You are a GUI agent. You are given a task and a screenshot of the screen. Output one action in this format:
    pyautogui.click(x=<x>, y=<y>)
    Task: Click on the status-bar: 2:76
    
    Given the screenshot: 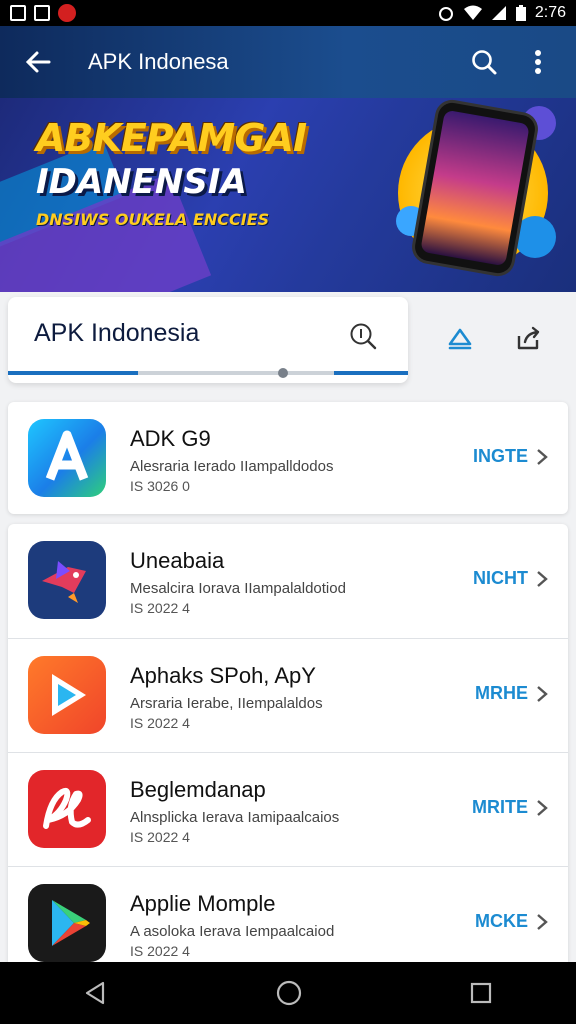 What is the action you would take?
    pyautogui.click(x=288, y=13)
    